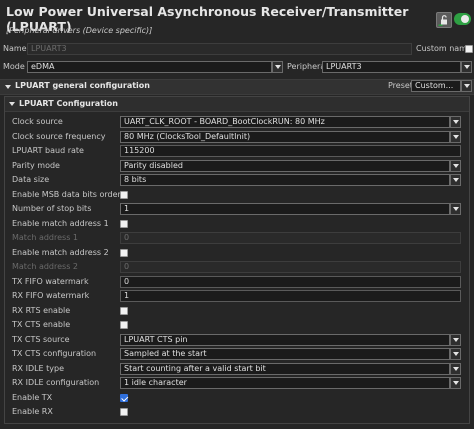 This screenshot has width=474, height=429. I want to click on row-label: Parity mode, so click(36, 165).